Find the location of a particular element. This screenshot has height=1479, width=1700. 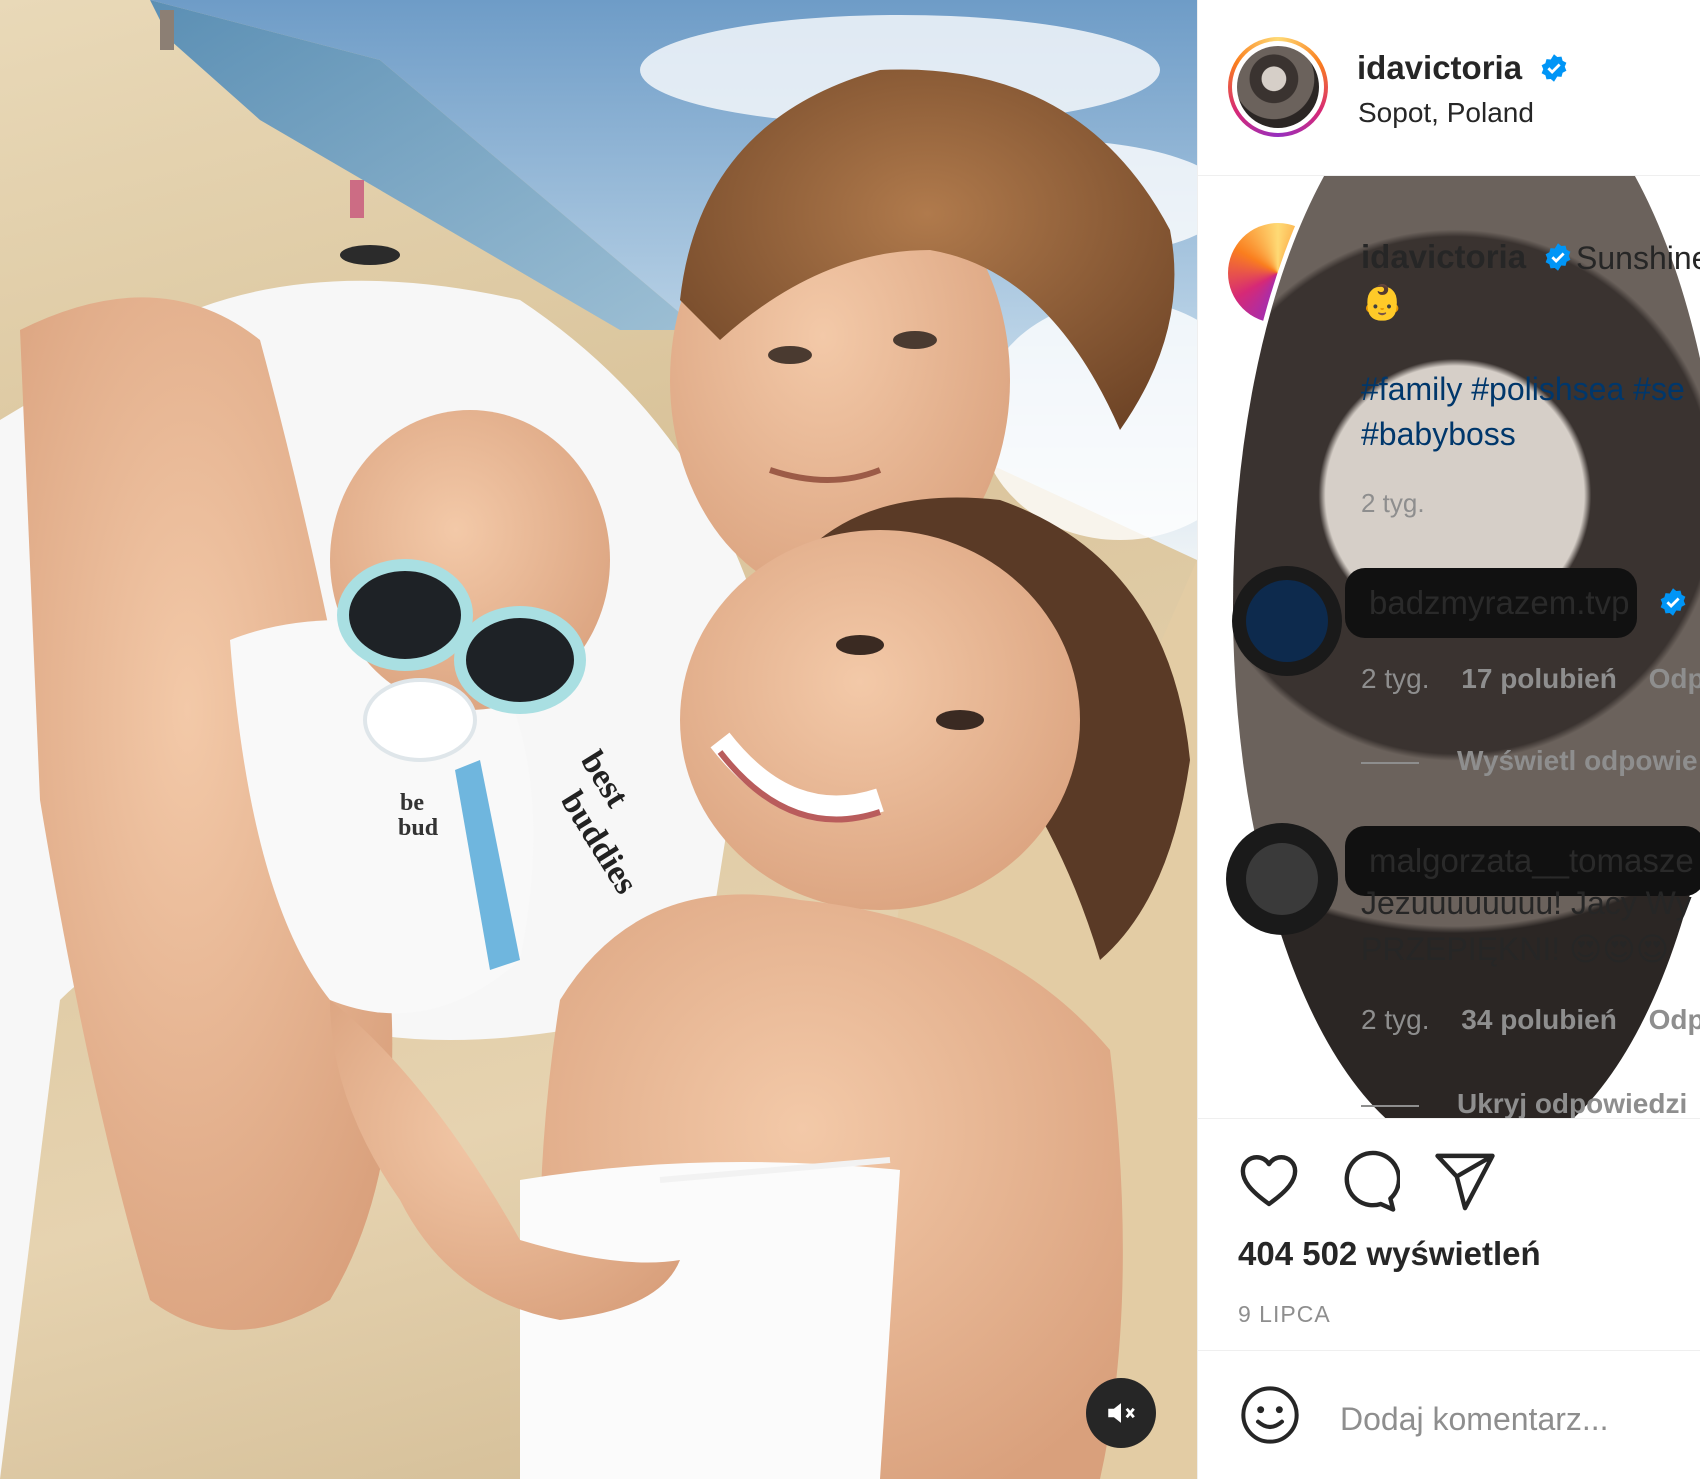

comment-meta: 2 tyg. 17 polubień Odp is located at coordinates (1530, 679).